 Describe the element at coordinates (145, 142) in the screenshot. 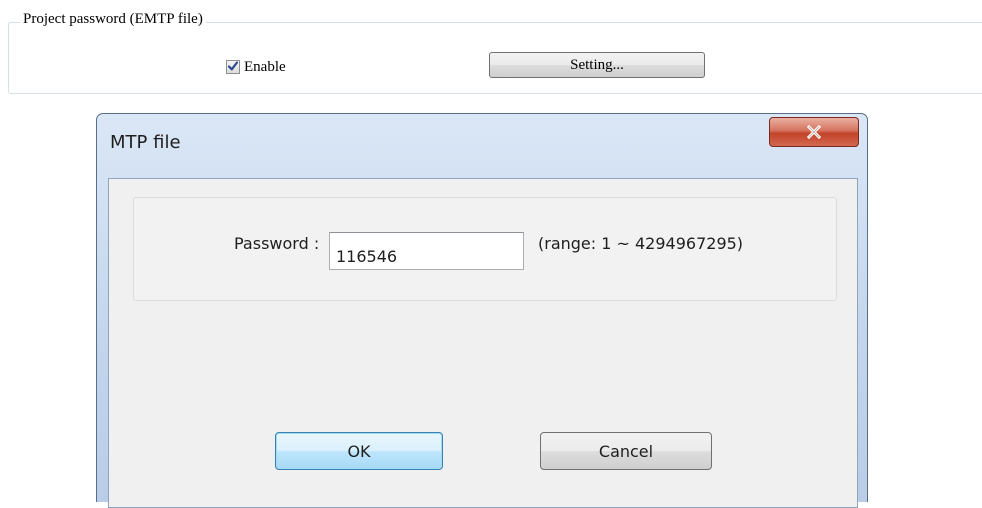

I see `dialog-title: MTP file` at that location.